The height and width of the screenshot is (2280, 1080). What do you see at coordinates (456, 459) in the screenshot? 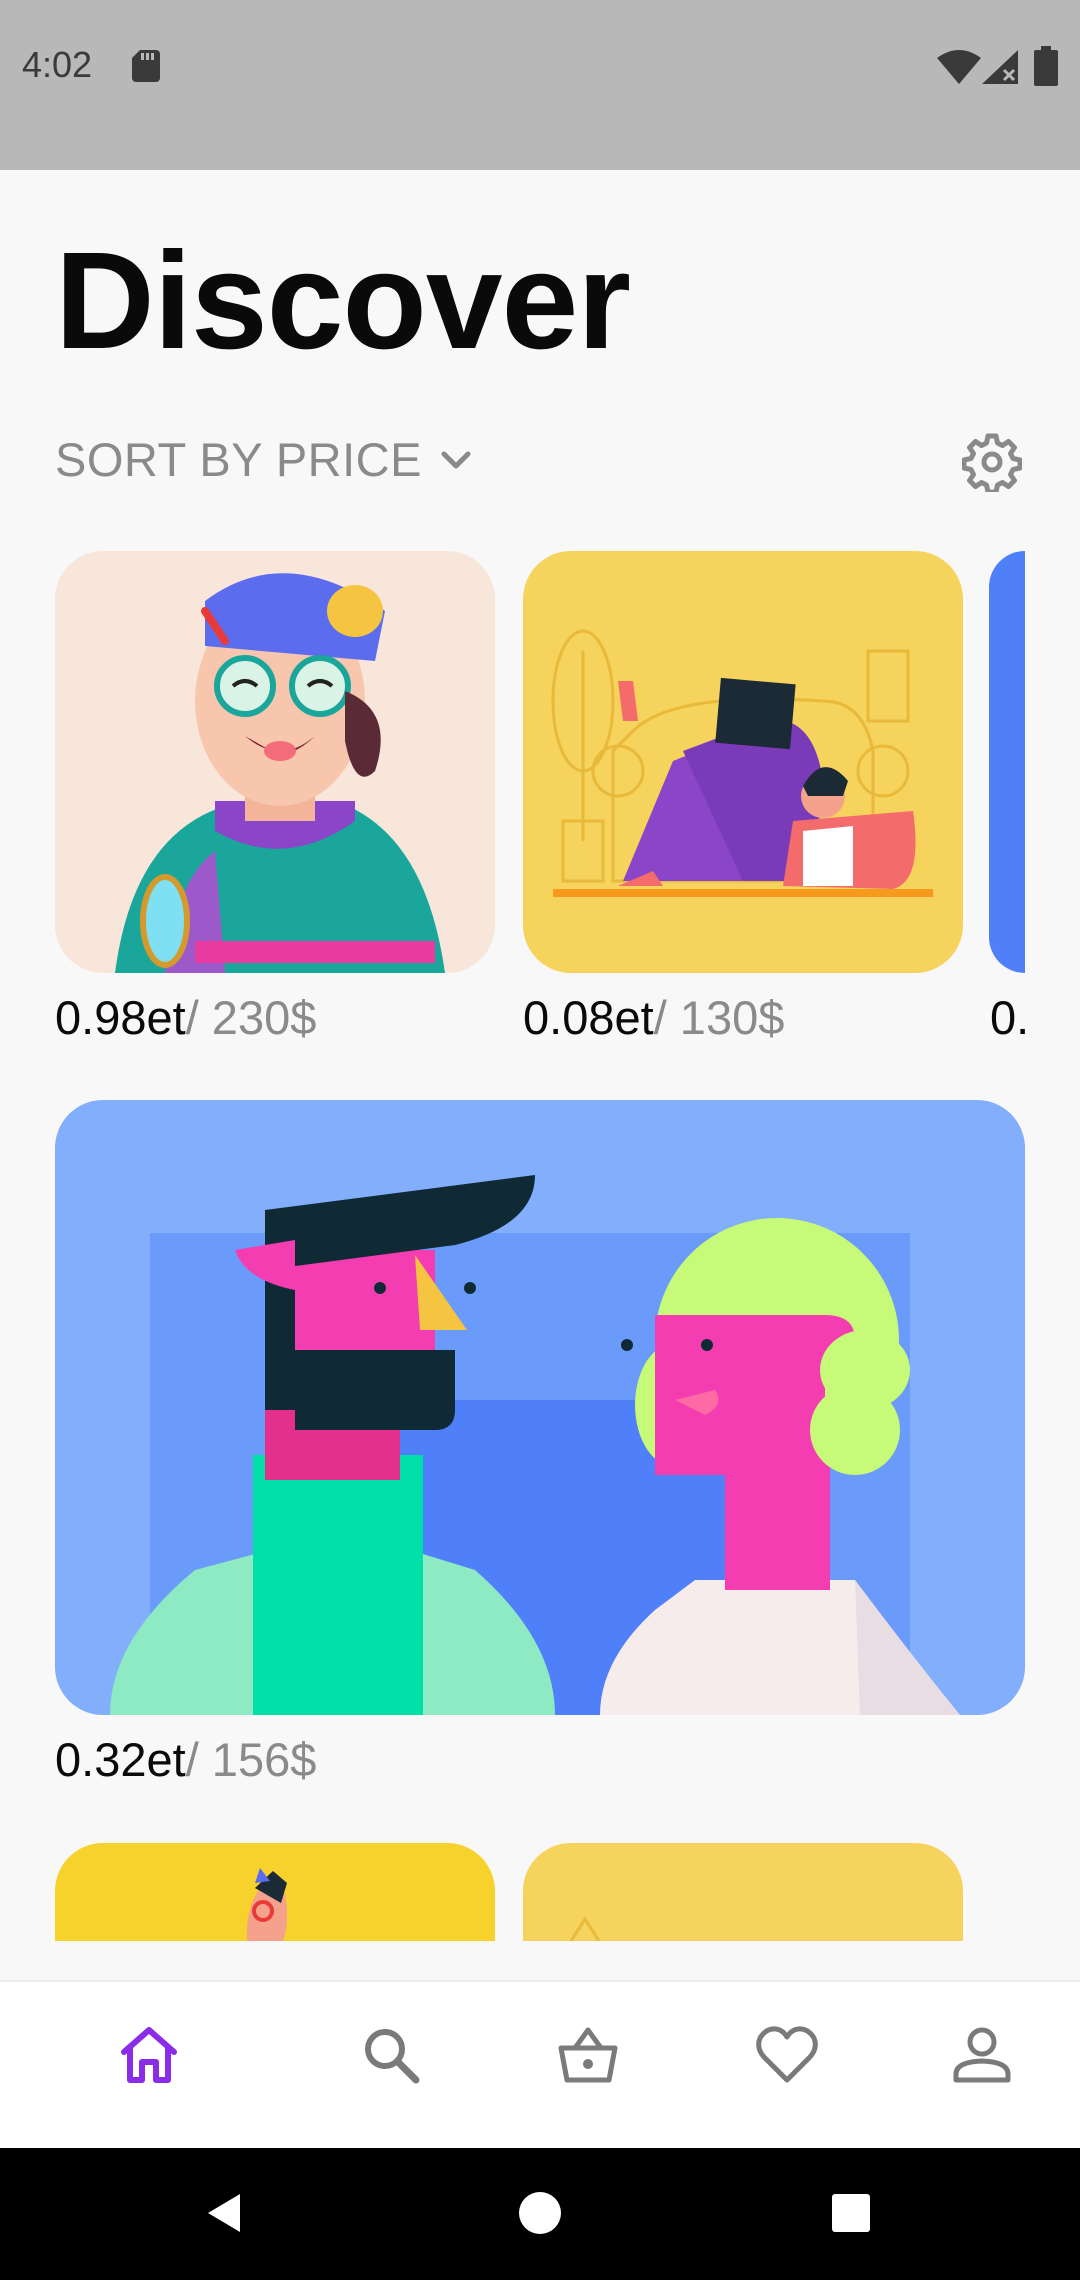
I see `chevron-down-icon` at bounding box center [456, 459].